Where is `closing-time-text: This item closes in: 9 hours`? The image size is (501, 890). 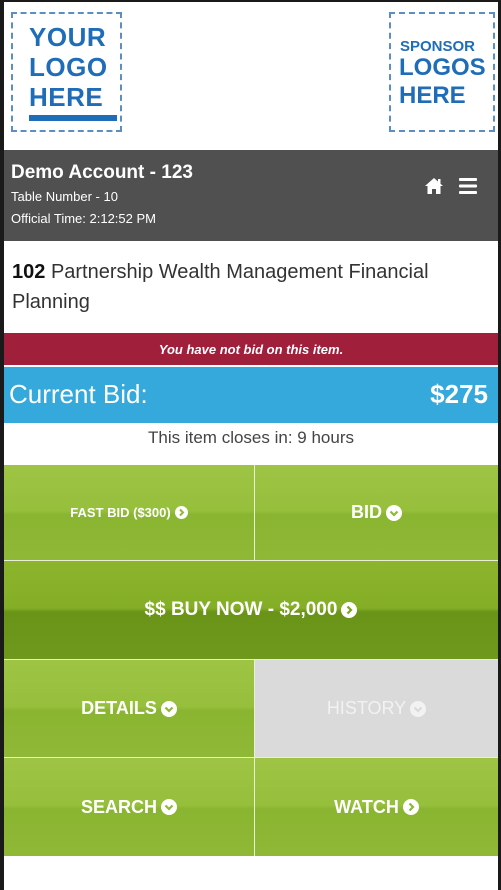 closing-time-text: This item closes in: 9 hours is located at coordinates (251, 437).